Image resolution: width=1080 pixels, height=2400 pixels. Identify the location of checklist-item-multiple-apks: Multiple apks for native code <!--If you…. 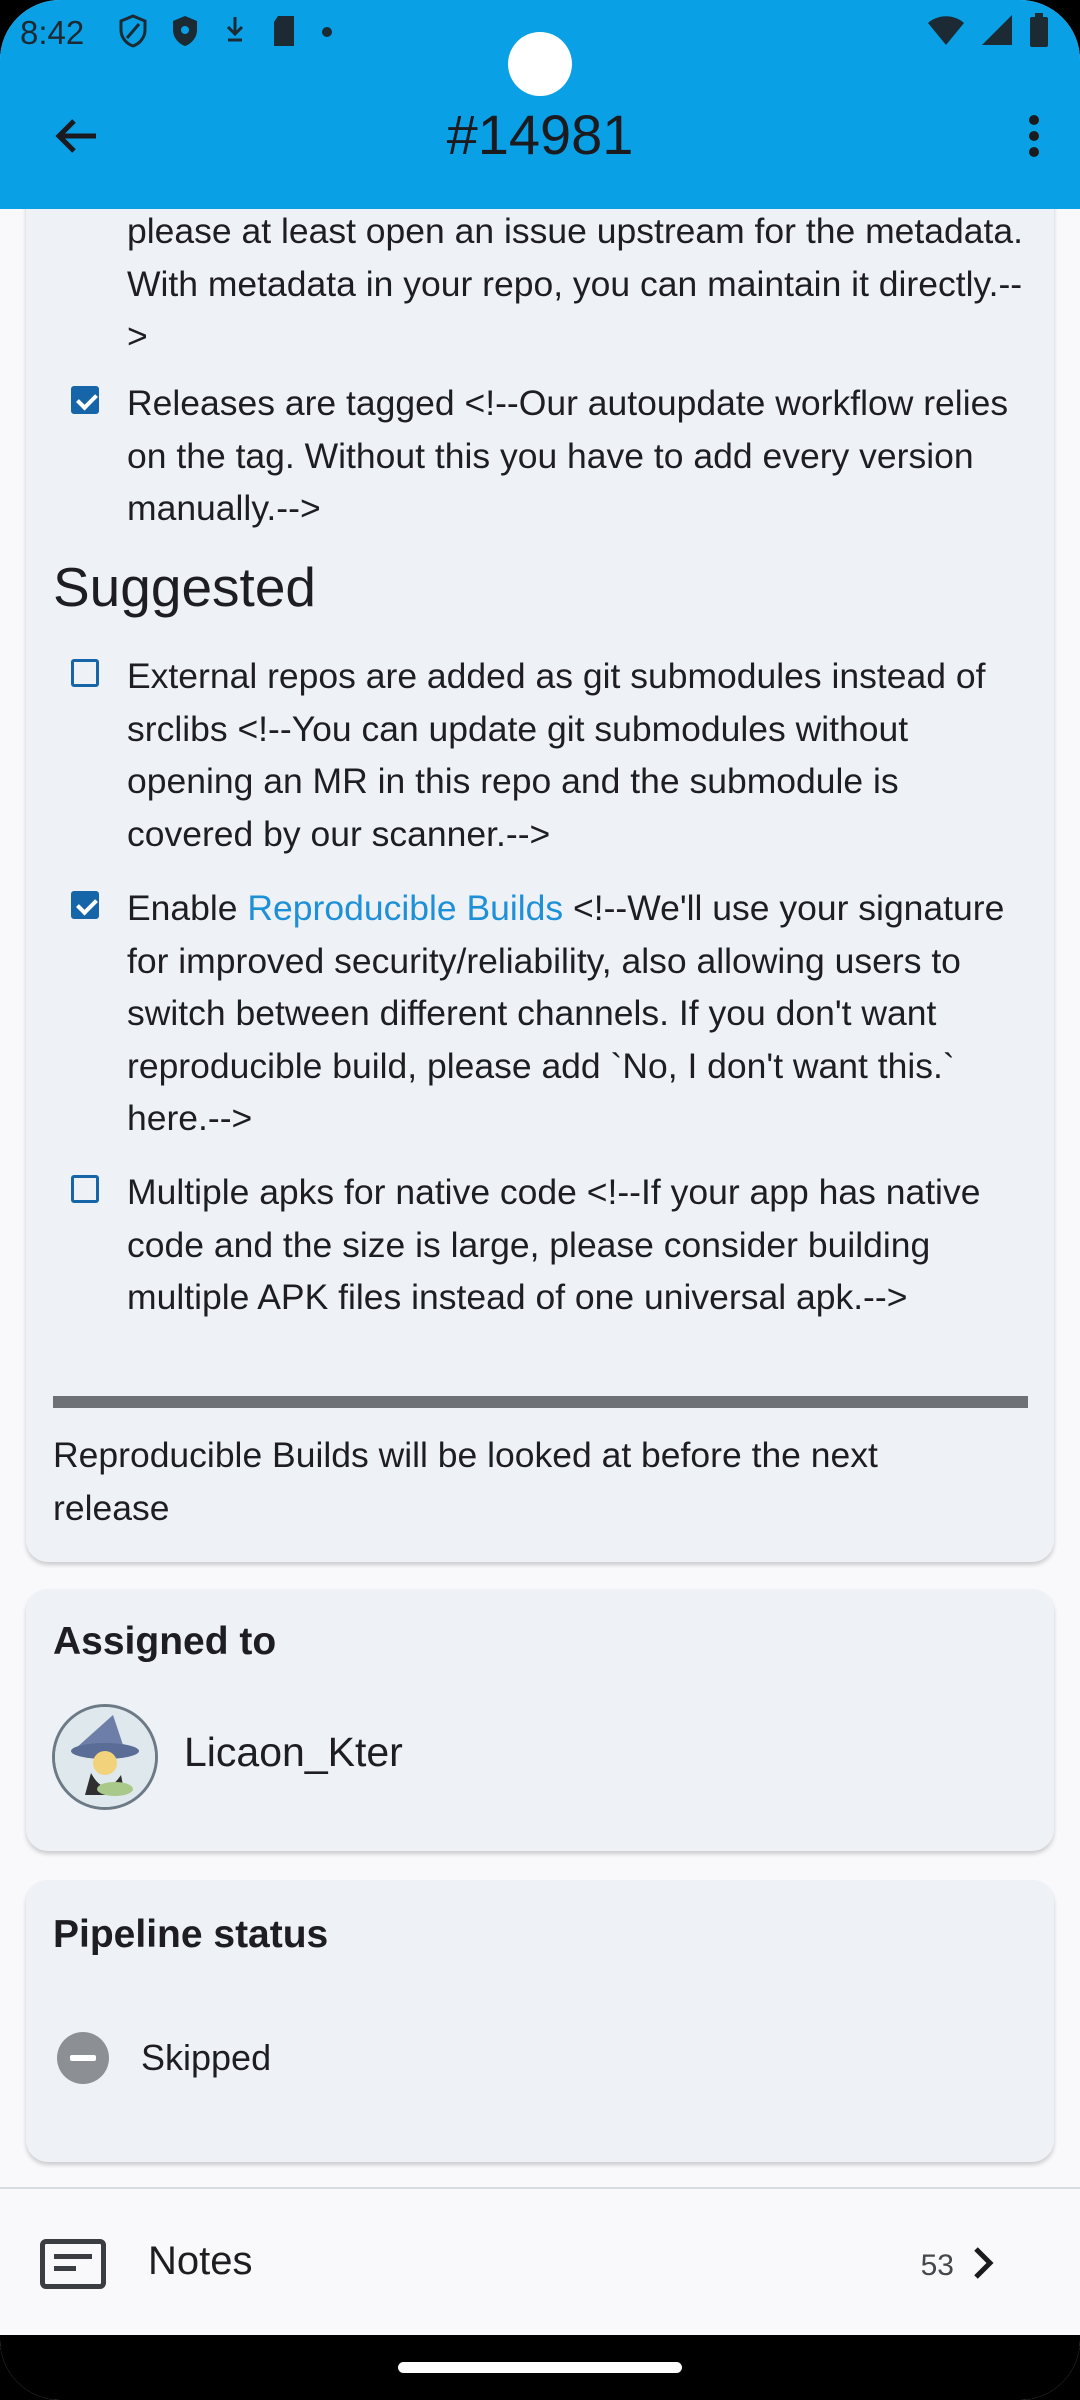
(554, 1244).